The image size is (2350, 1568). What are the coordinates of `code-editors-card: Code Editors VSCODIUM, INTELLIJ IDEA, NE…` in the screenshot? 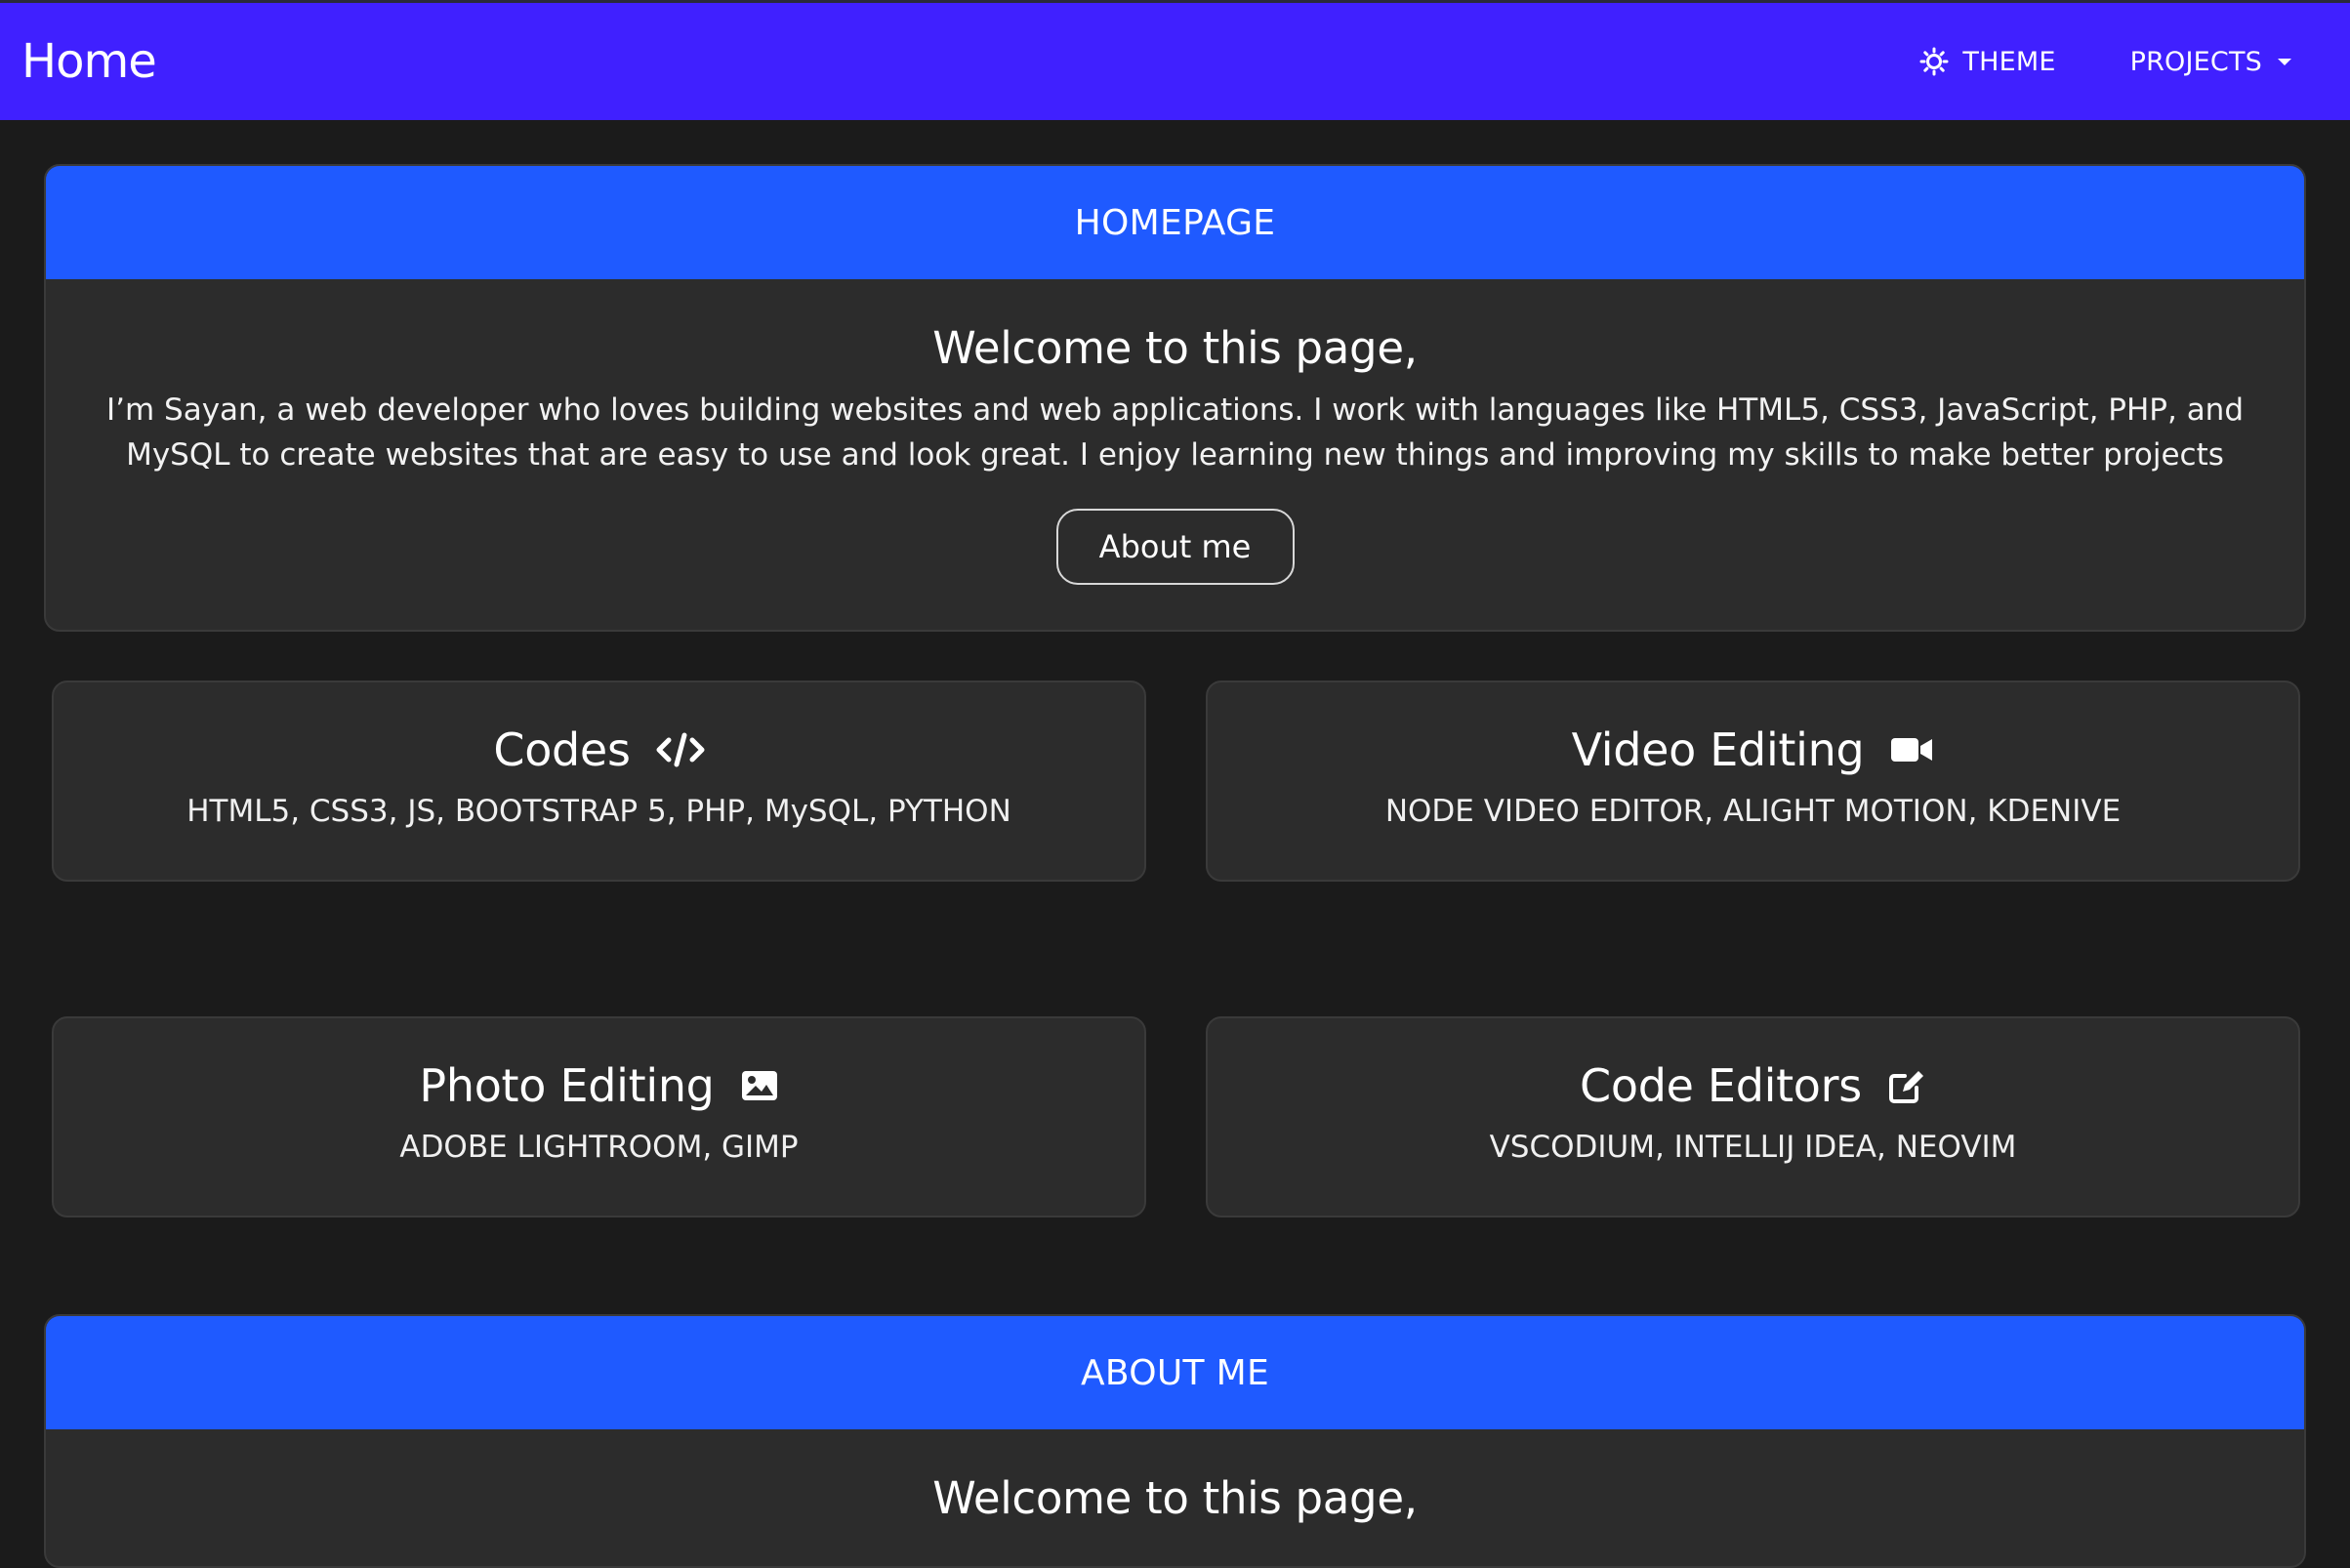 It's located at (1753, 1116).